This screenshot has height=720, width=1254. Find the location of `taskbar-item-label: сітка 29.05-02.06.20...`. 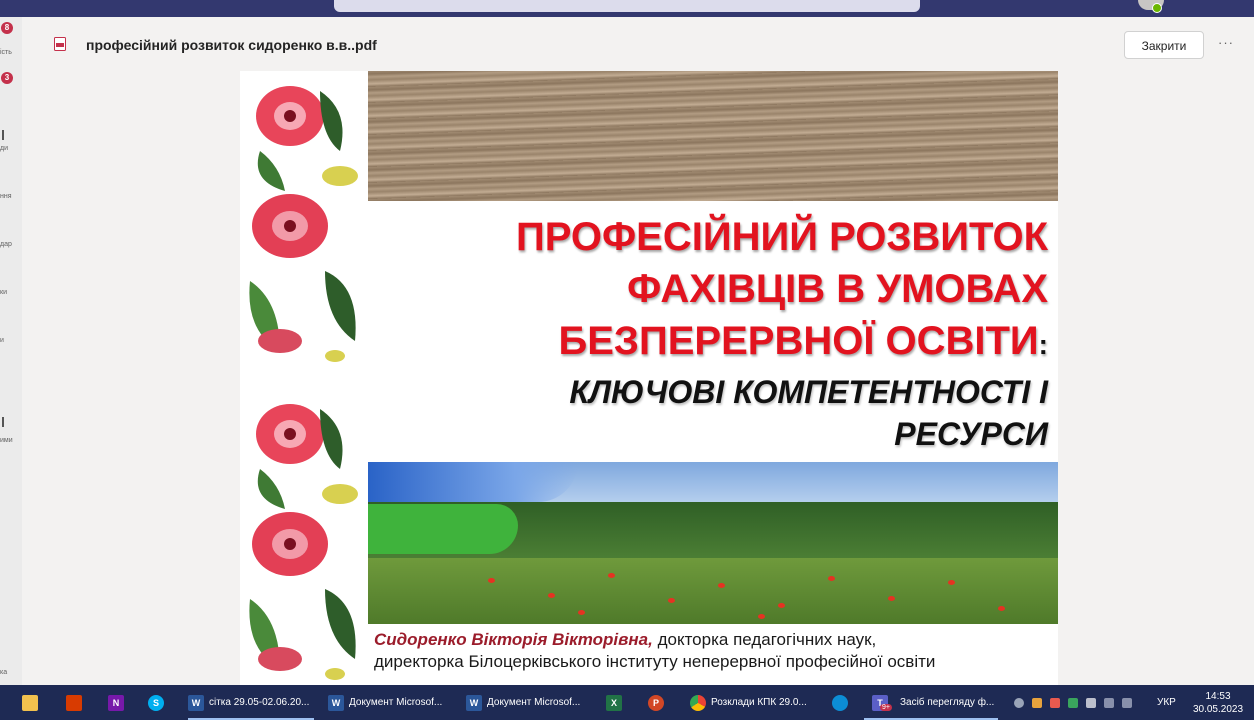

taskbar-item-label: сітка 29.05-02.06.20... is located at coordinates (259, 702).